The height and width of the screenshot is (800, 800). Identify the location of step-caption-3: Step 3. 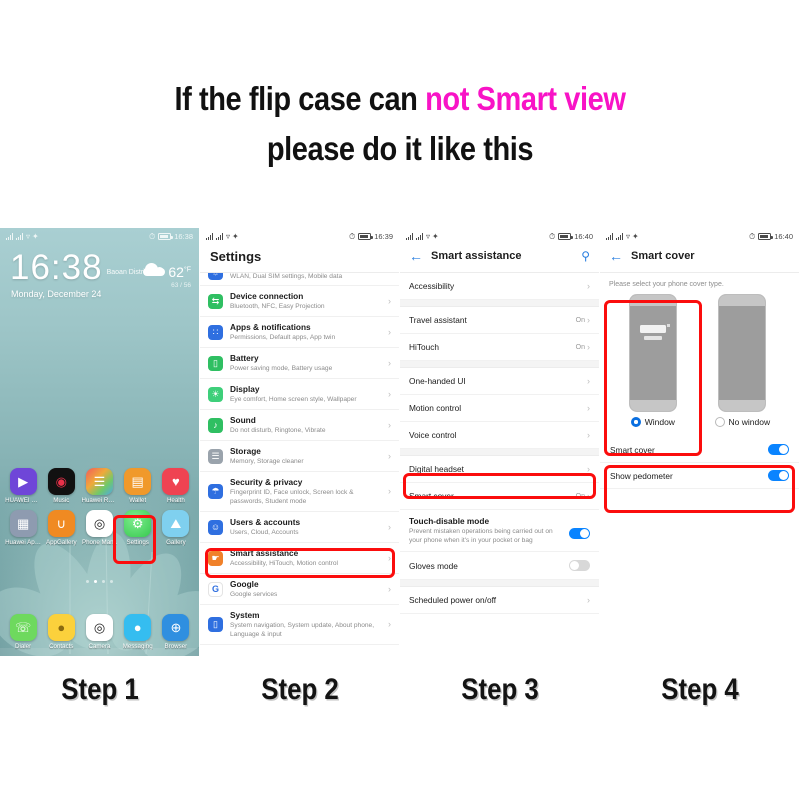
(500, 690).